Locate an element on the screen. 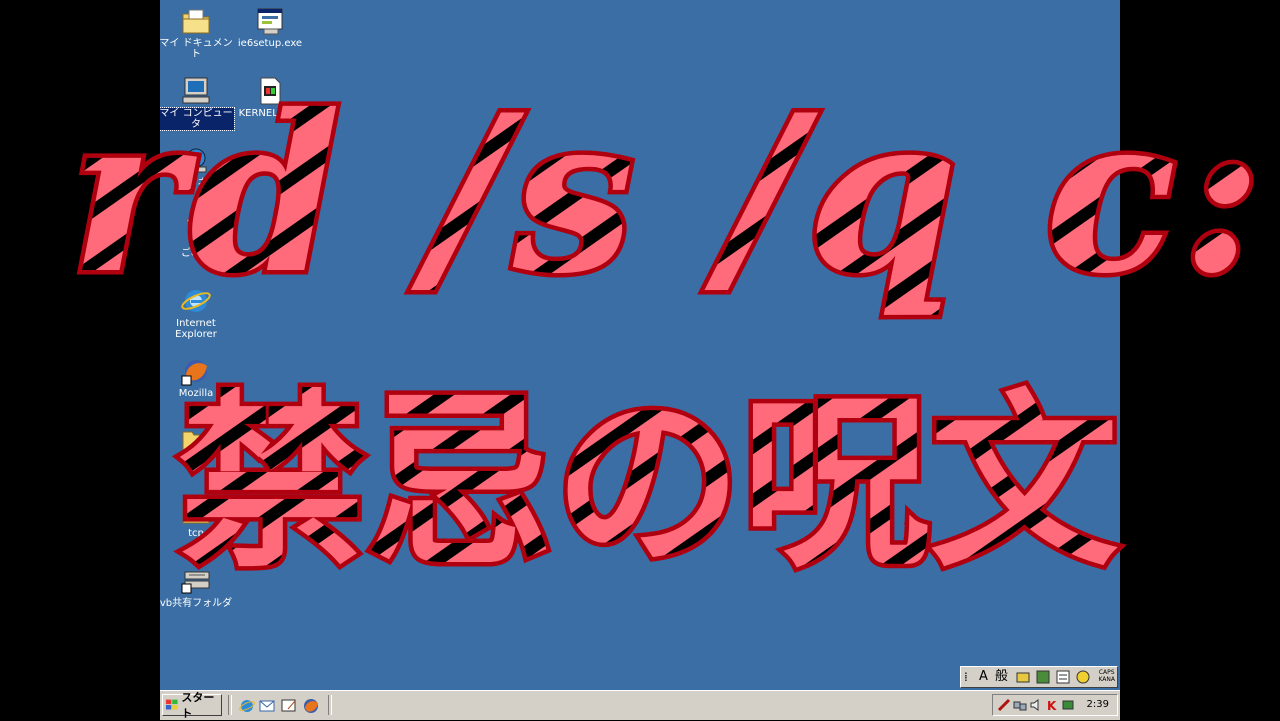 The width and height of the screenshot is (1280, 721). svg-text: K is located at coordinates (1052, 705).